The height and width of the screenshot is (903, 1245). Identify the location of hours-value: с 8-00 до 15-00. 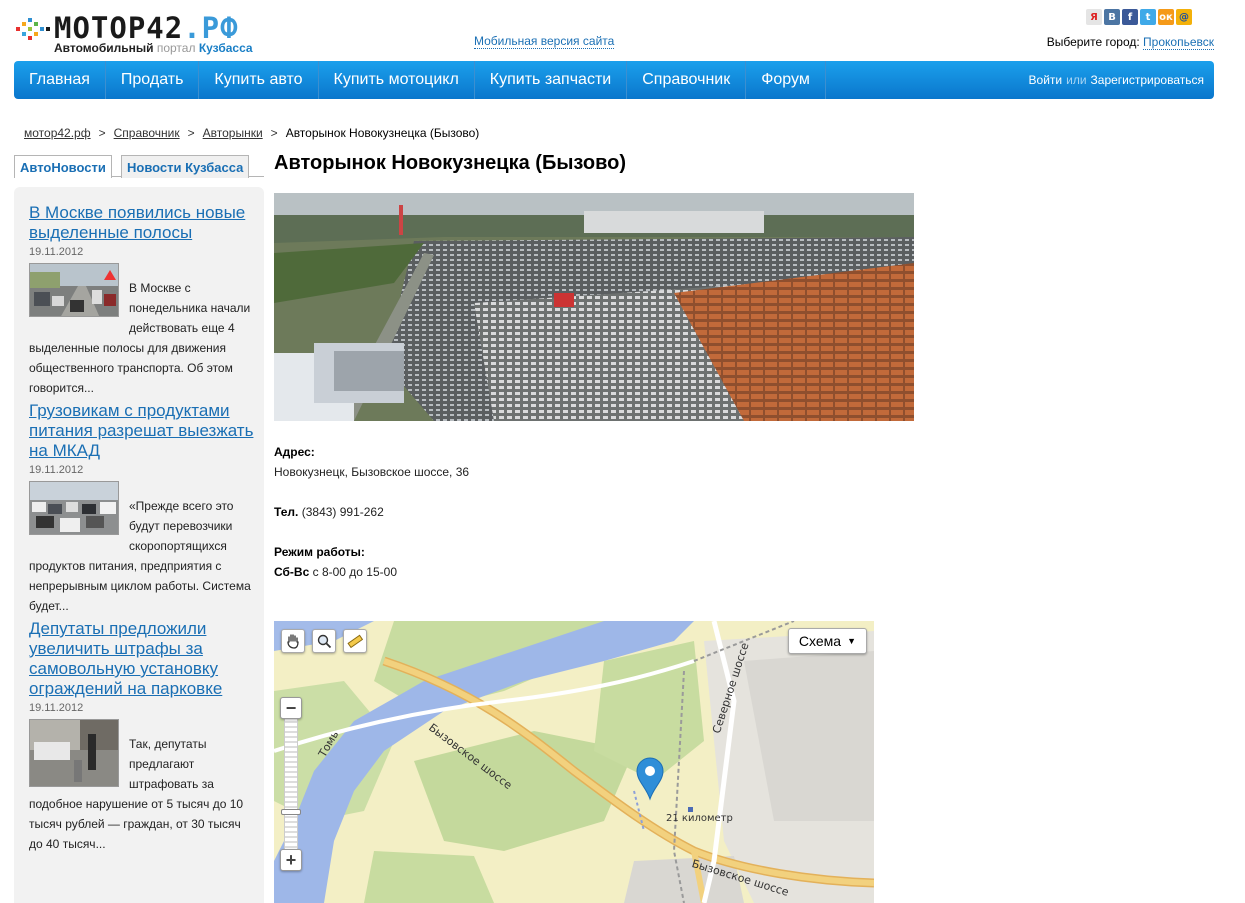
(354, 572).